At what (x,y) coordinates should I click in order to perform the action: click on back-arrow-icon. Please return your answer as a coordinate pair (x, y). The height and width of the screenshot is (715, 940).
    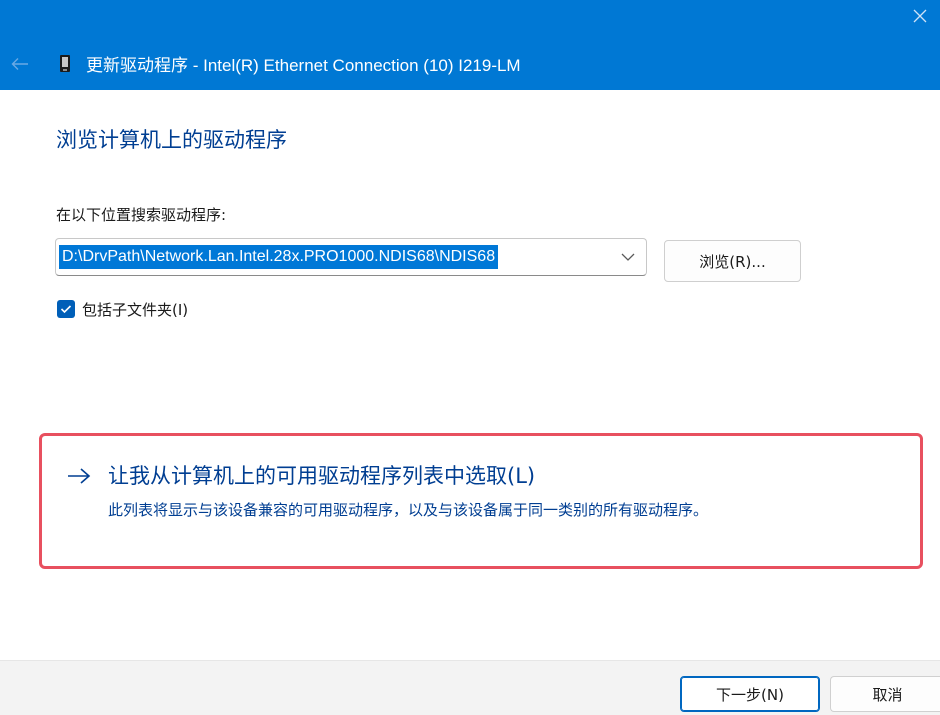
    Looking at the image, I should click on (19, 64).